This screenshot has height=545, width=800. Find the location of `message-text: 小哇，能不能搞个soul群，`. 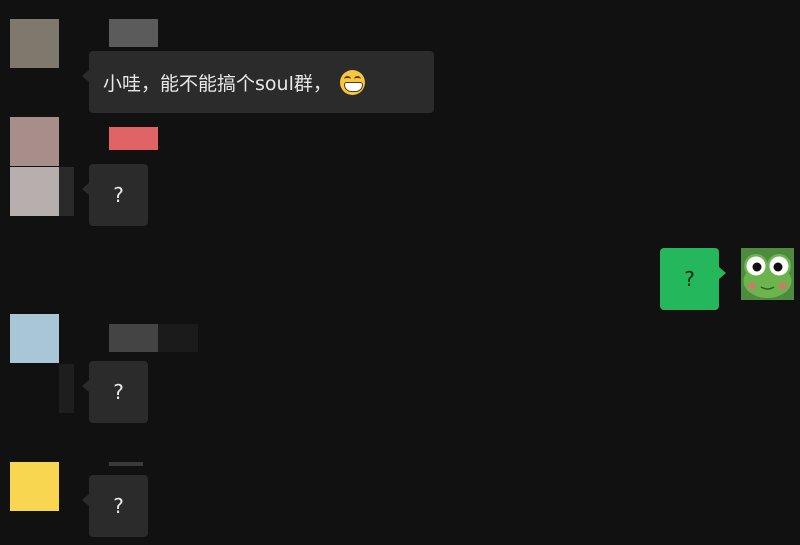

message-text: 小哇，能不能搞个soul群， is located at coordinates (217, 83).